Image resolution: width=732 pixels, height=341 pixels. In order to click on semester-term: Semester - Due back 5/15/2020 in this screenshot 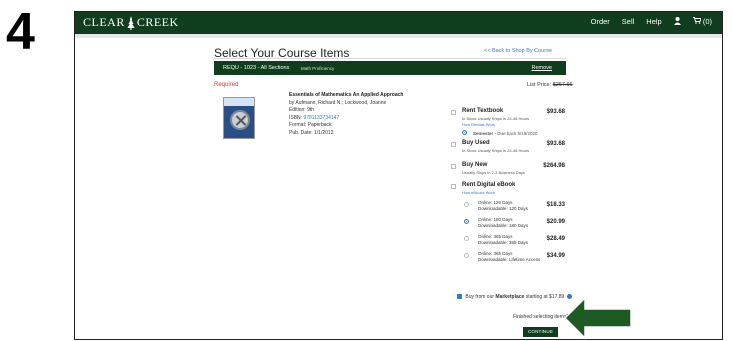, I will do `click(505, 133)`.